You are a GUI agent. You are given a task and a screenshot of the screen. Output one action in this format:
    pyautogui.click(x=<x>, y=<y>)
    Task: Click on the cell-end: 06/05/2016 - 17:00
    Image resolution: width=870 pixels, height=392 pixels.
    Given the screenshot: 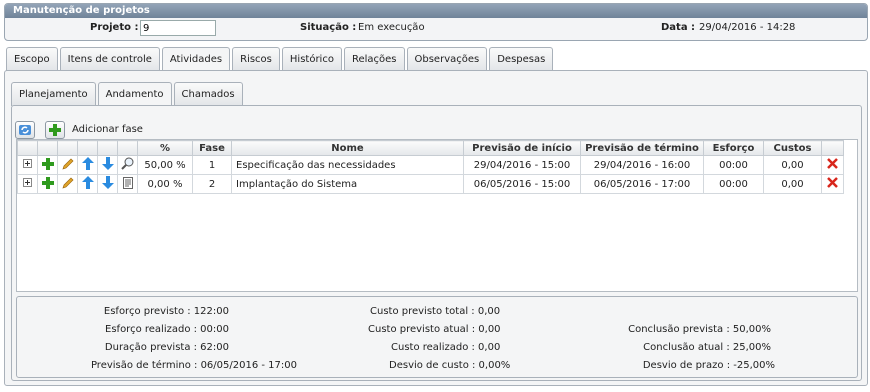 What is the action you would take?
    pyautogui.click(x=642, y=184)
    